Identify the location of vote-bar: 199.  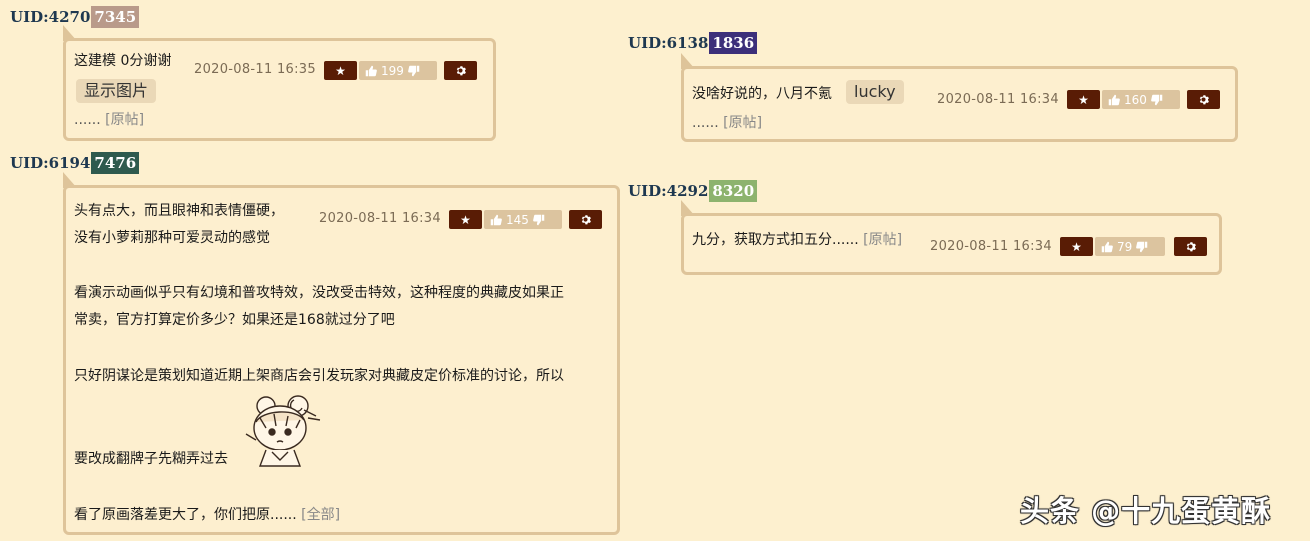
(398, 70).